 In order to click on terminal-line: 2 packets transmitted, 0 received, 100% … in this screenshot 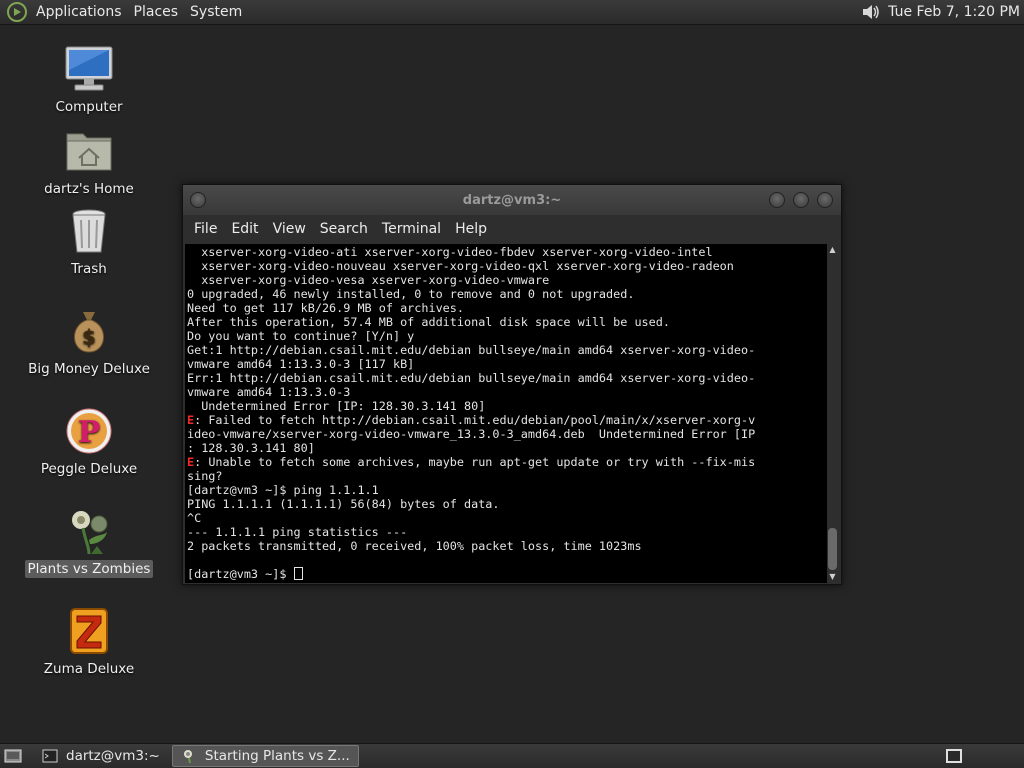, I will do `click(414, 546)`.